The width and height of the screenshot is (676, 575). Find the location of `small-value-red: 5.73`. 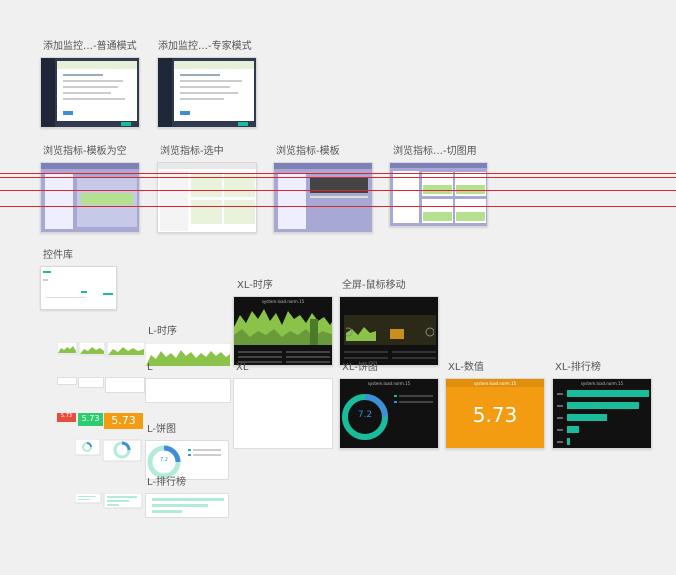

small-value-red: 5.73 is located at coordinates (66, 417).